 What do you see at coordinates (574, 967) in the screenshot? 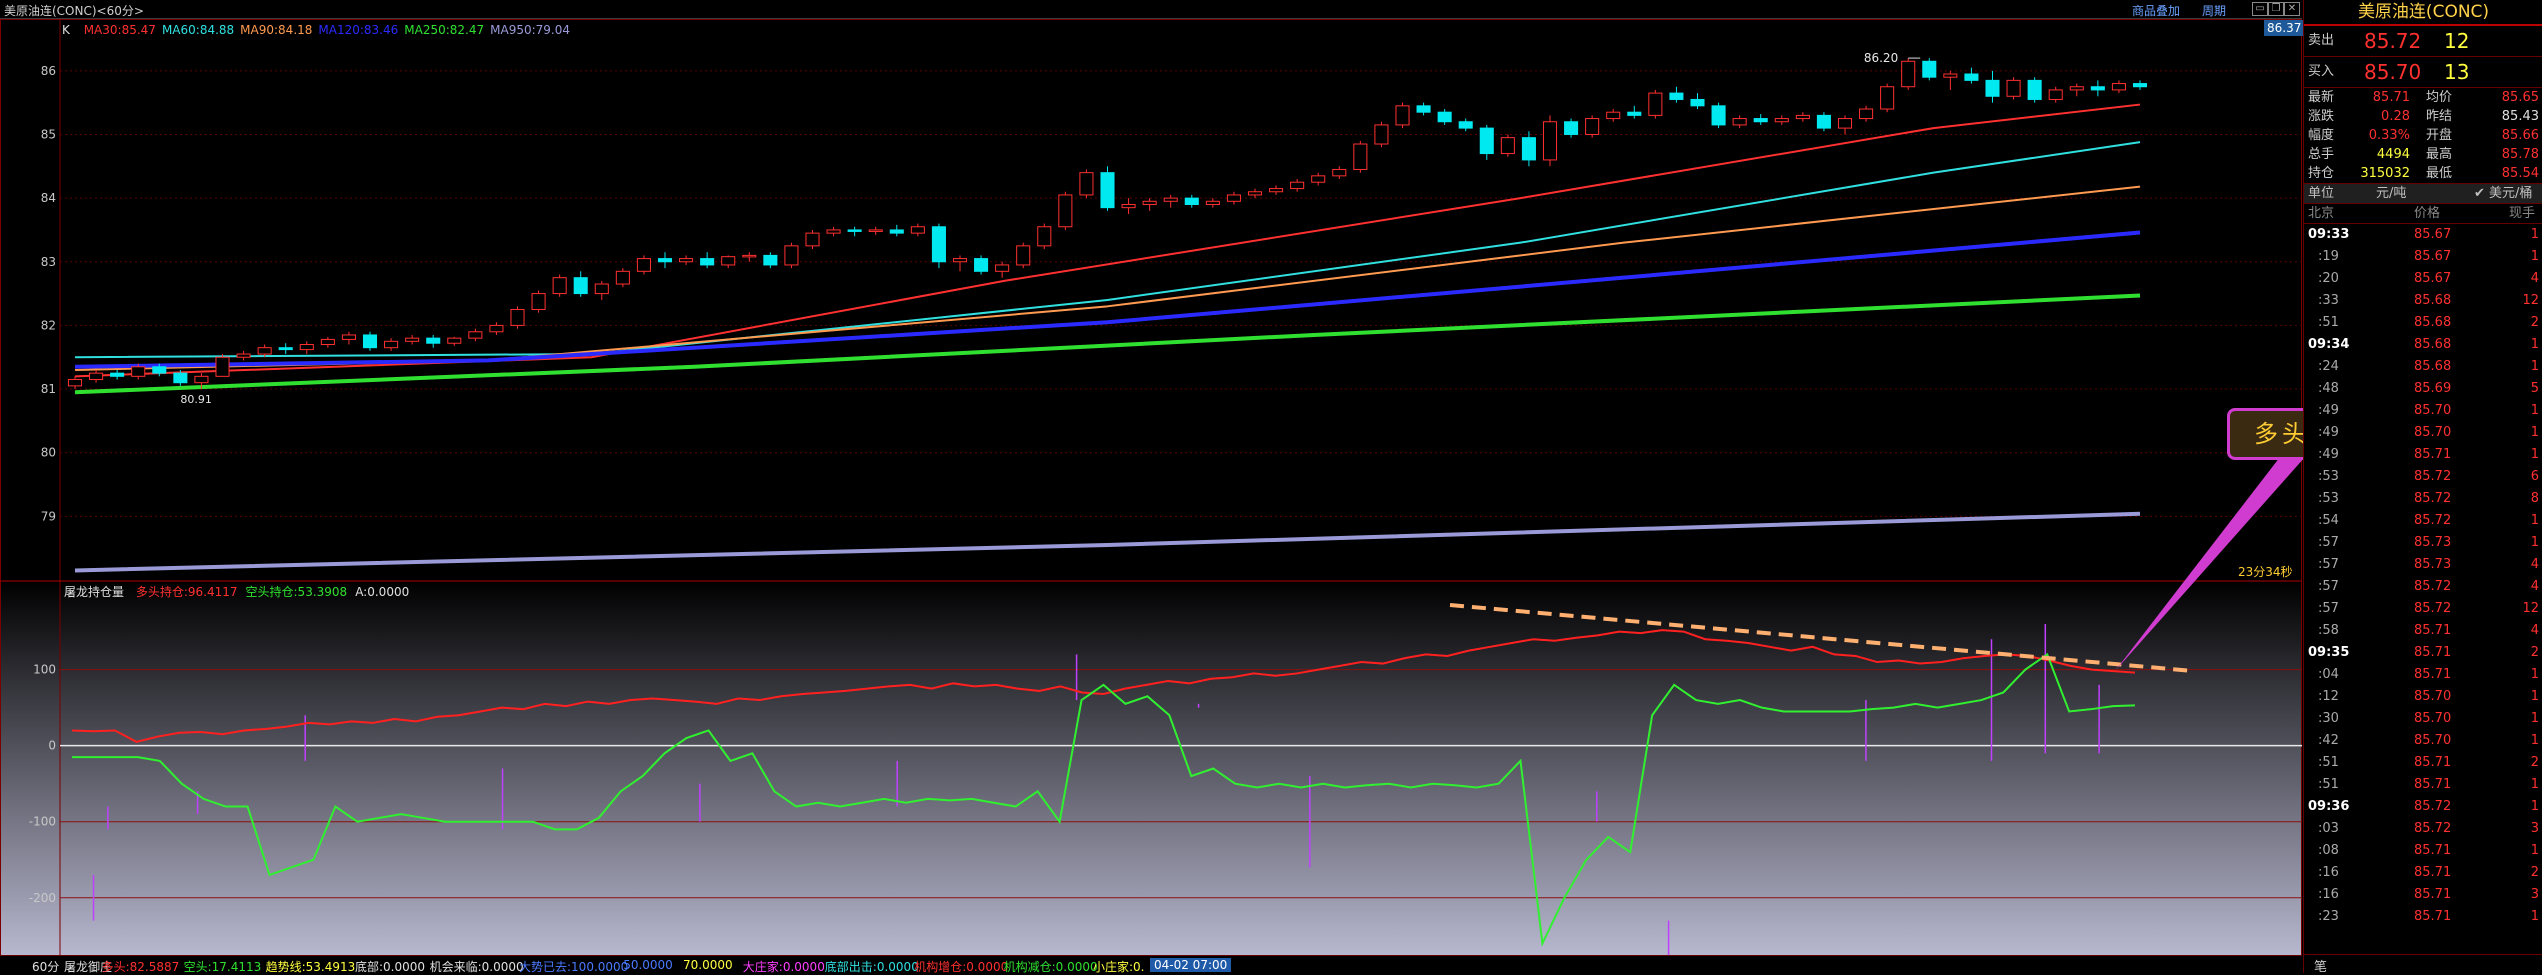
I see `formula-value: 大势已去:100.0000` at bounding box center [574, 967].